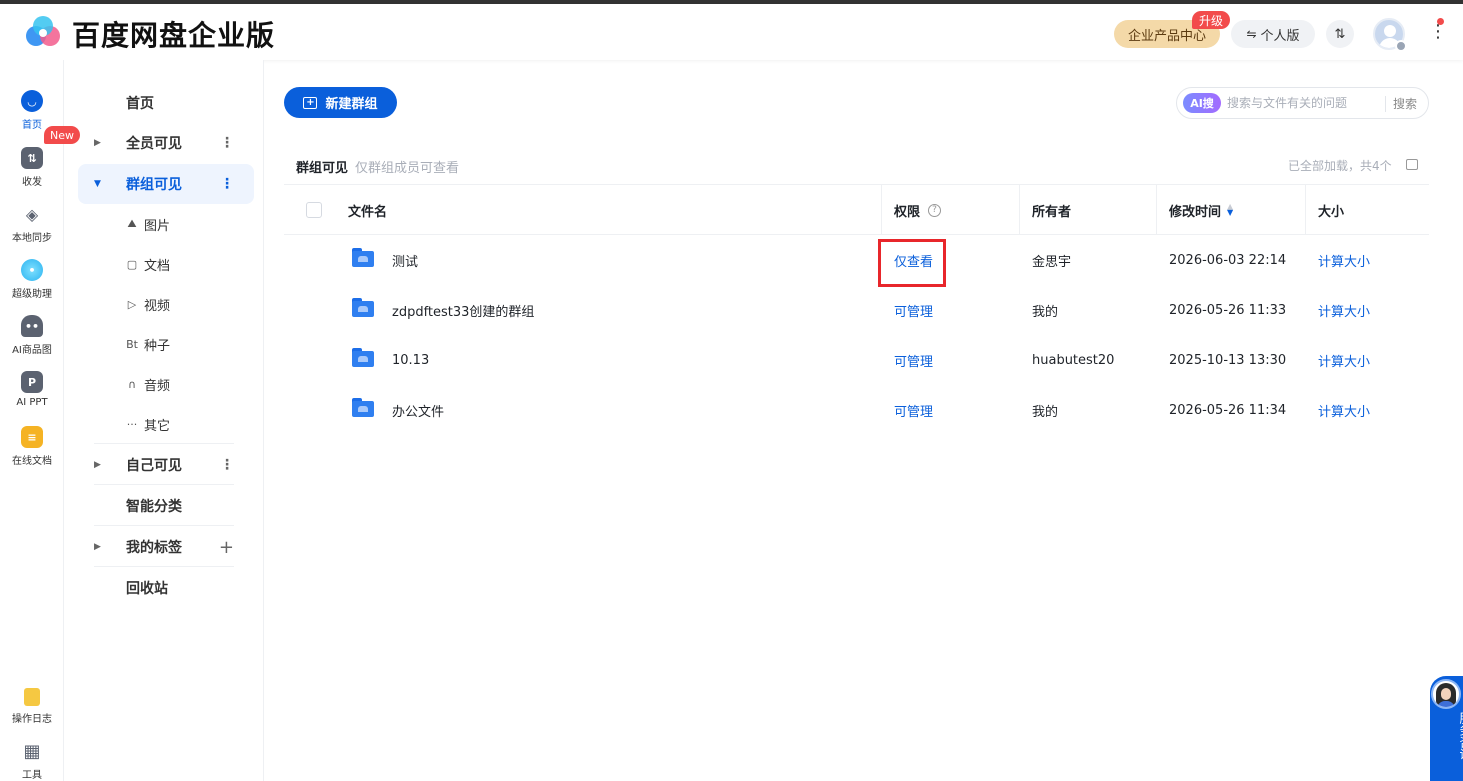 This screenshot has width=1463, height=781. What do you see at coordinates (132, 384) in the screenshot?
I see `audio-icon: ∩` at bounding box center [132, 384].